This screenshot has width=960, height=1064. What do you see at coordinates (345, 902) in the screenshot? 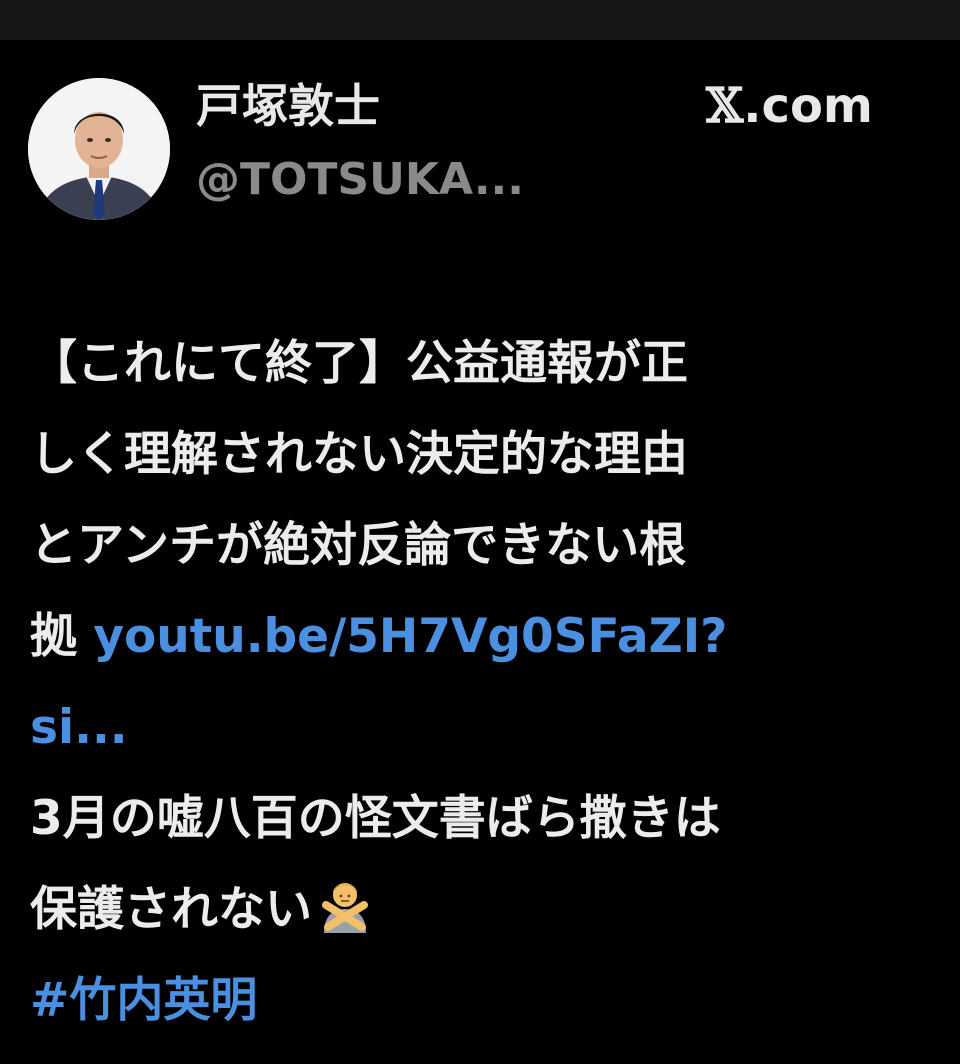
I see `person-gesturing-no-icon` at bounding box center [345, 902].